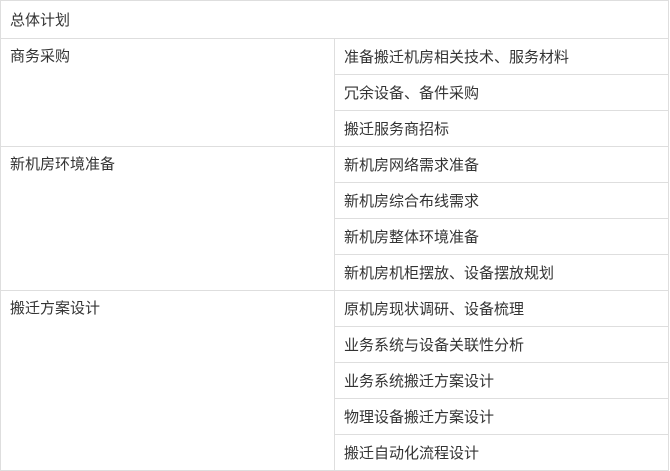 Image resolution: width=670 pixels, height=471 pixels. I want to click on task-cell: 搬迁服务商招标, so click(501, 128).